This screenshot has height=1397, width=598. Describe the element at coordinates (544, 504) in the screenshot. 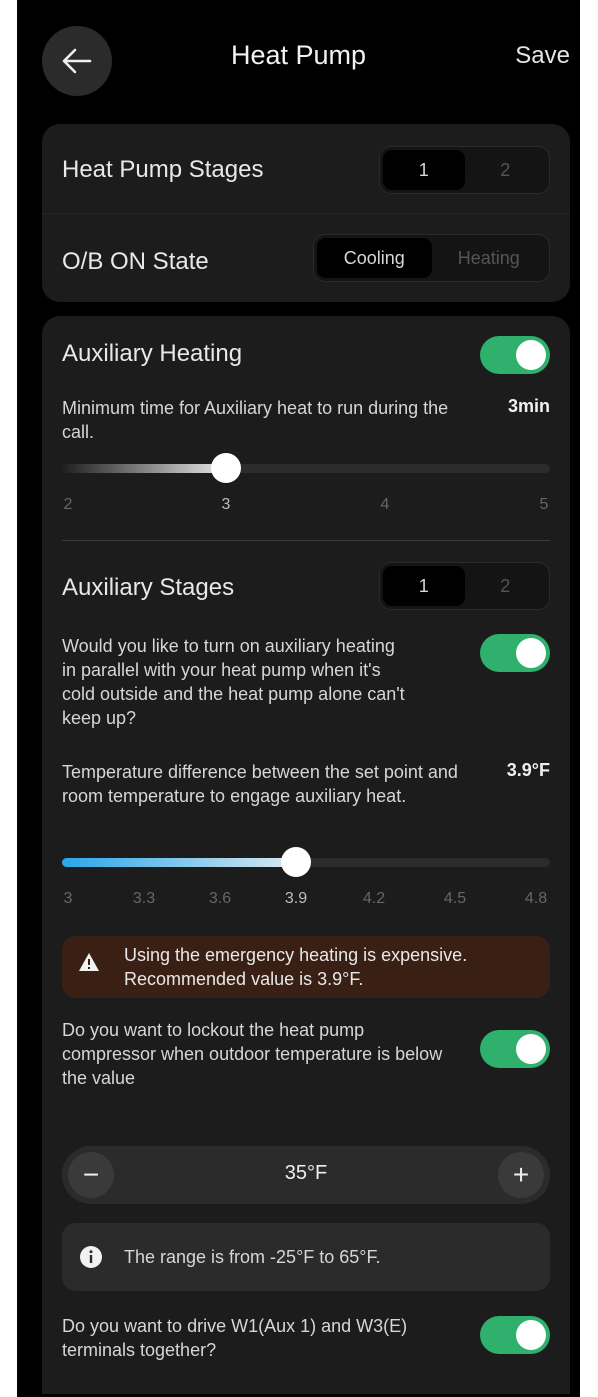

I see `tick-label: 5` at that location.